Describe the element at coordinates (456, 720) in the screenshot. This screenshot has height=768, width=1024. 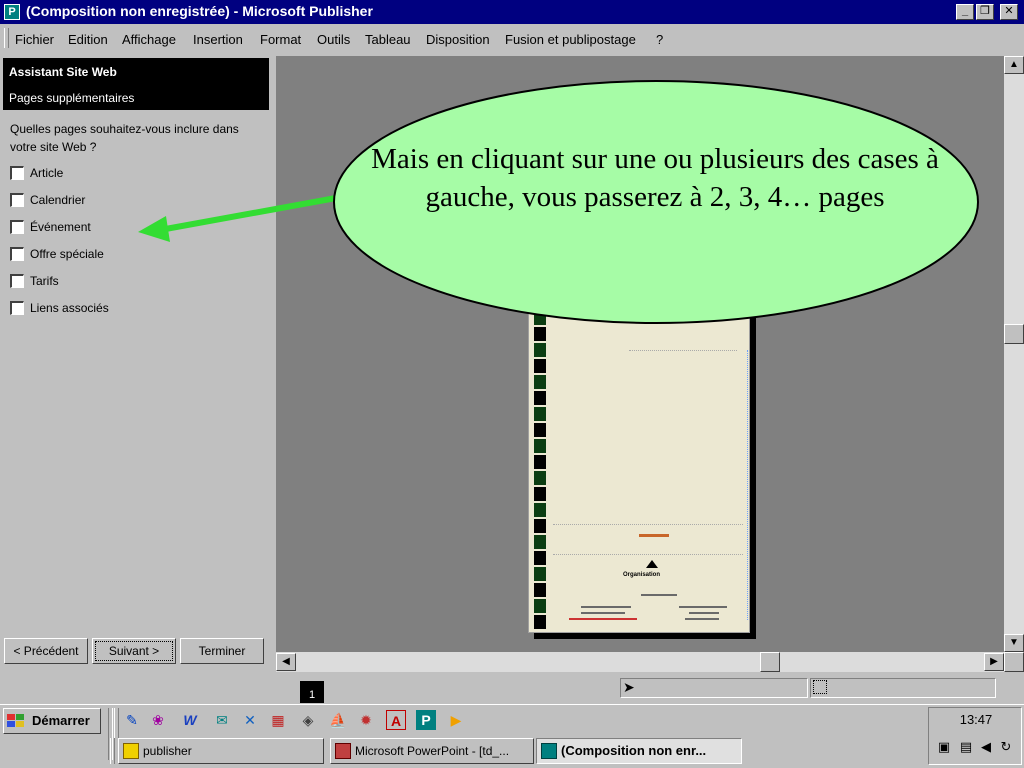
I see `media-icon: ▶` at that location.